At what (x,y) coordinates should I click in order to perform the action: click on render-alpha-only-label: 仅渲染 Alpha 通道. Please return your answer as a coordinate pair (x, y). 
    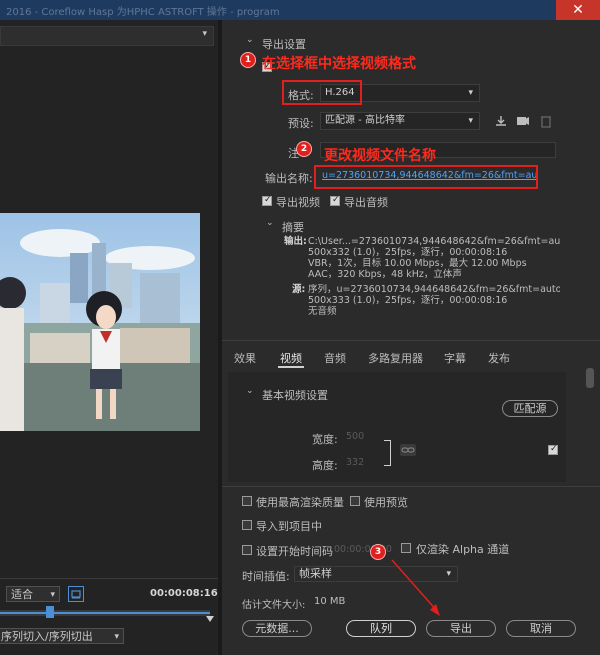
    Looking at the image, I should click on (463, 549).